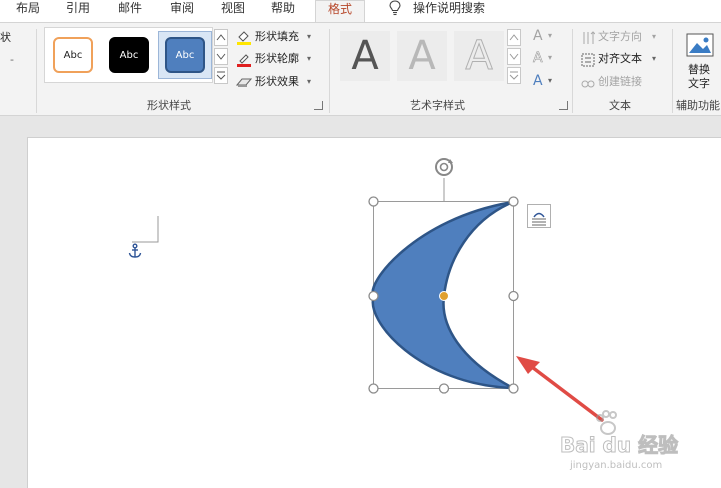  What do you see at coordinates (588, 81) in the screenshot?
I see `link-icon` at bounding box center [588, 81].